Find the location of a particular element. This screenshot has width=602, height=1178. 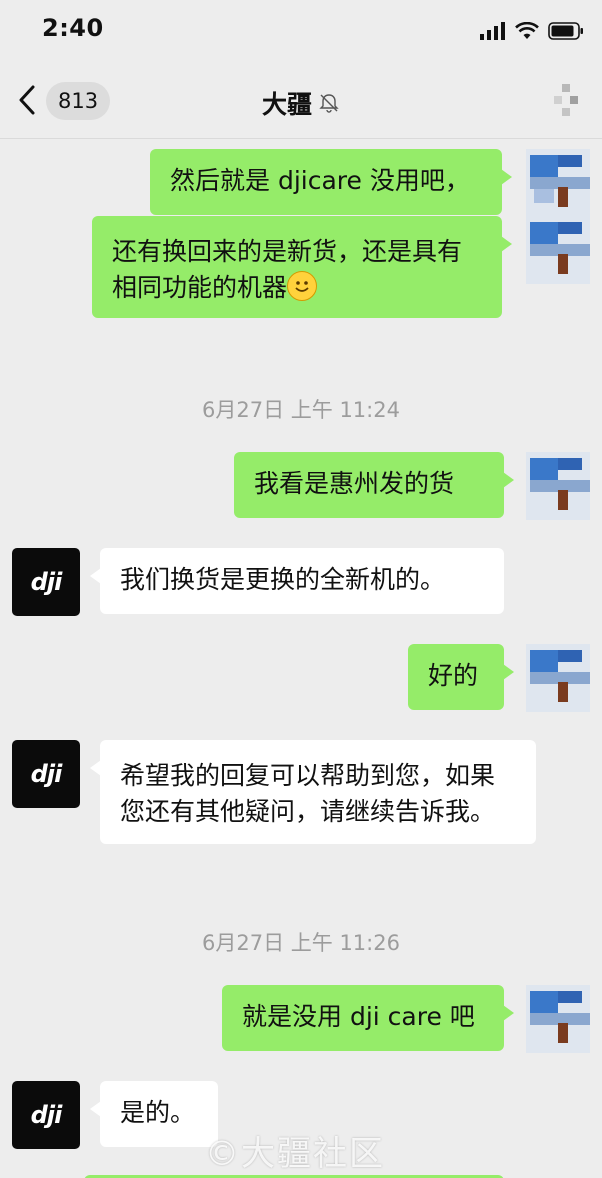

outgoing-message: 就是没用 dji care 吧 is located at coordinates (368, 1018).